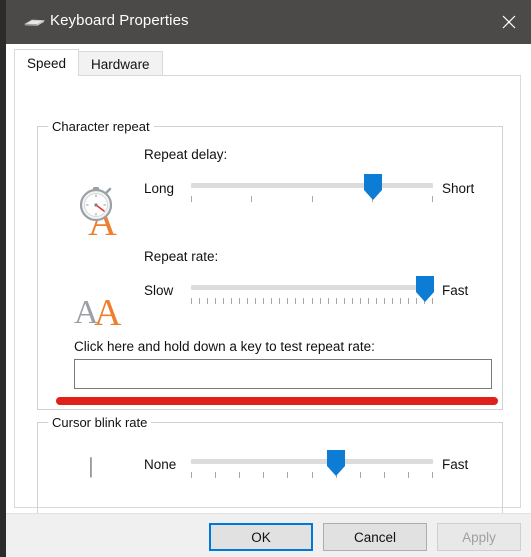 The width and height of the screenshot is (531, 557). Describe the element at coordinates (101, 126) in the screenshot. I see `group-character-repeat-title: Character repeat` at that location.